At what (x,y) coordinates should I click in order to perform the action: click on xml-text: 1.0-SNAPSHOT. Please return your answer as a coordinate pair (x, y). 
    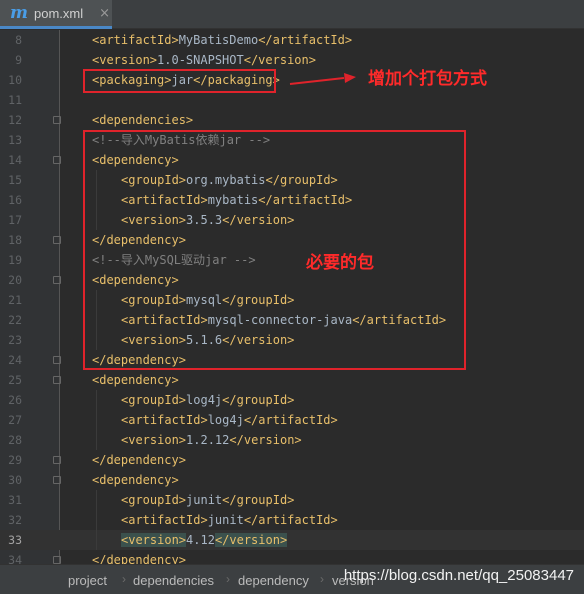
    Looking at the image, I should click on (200, 60).